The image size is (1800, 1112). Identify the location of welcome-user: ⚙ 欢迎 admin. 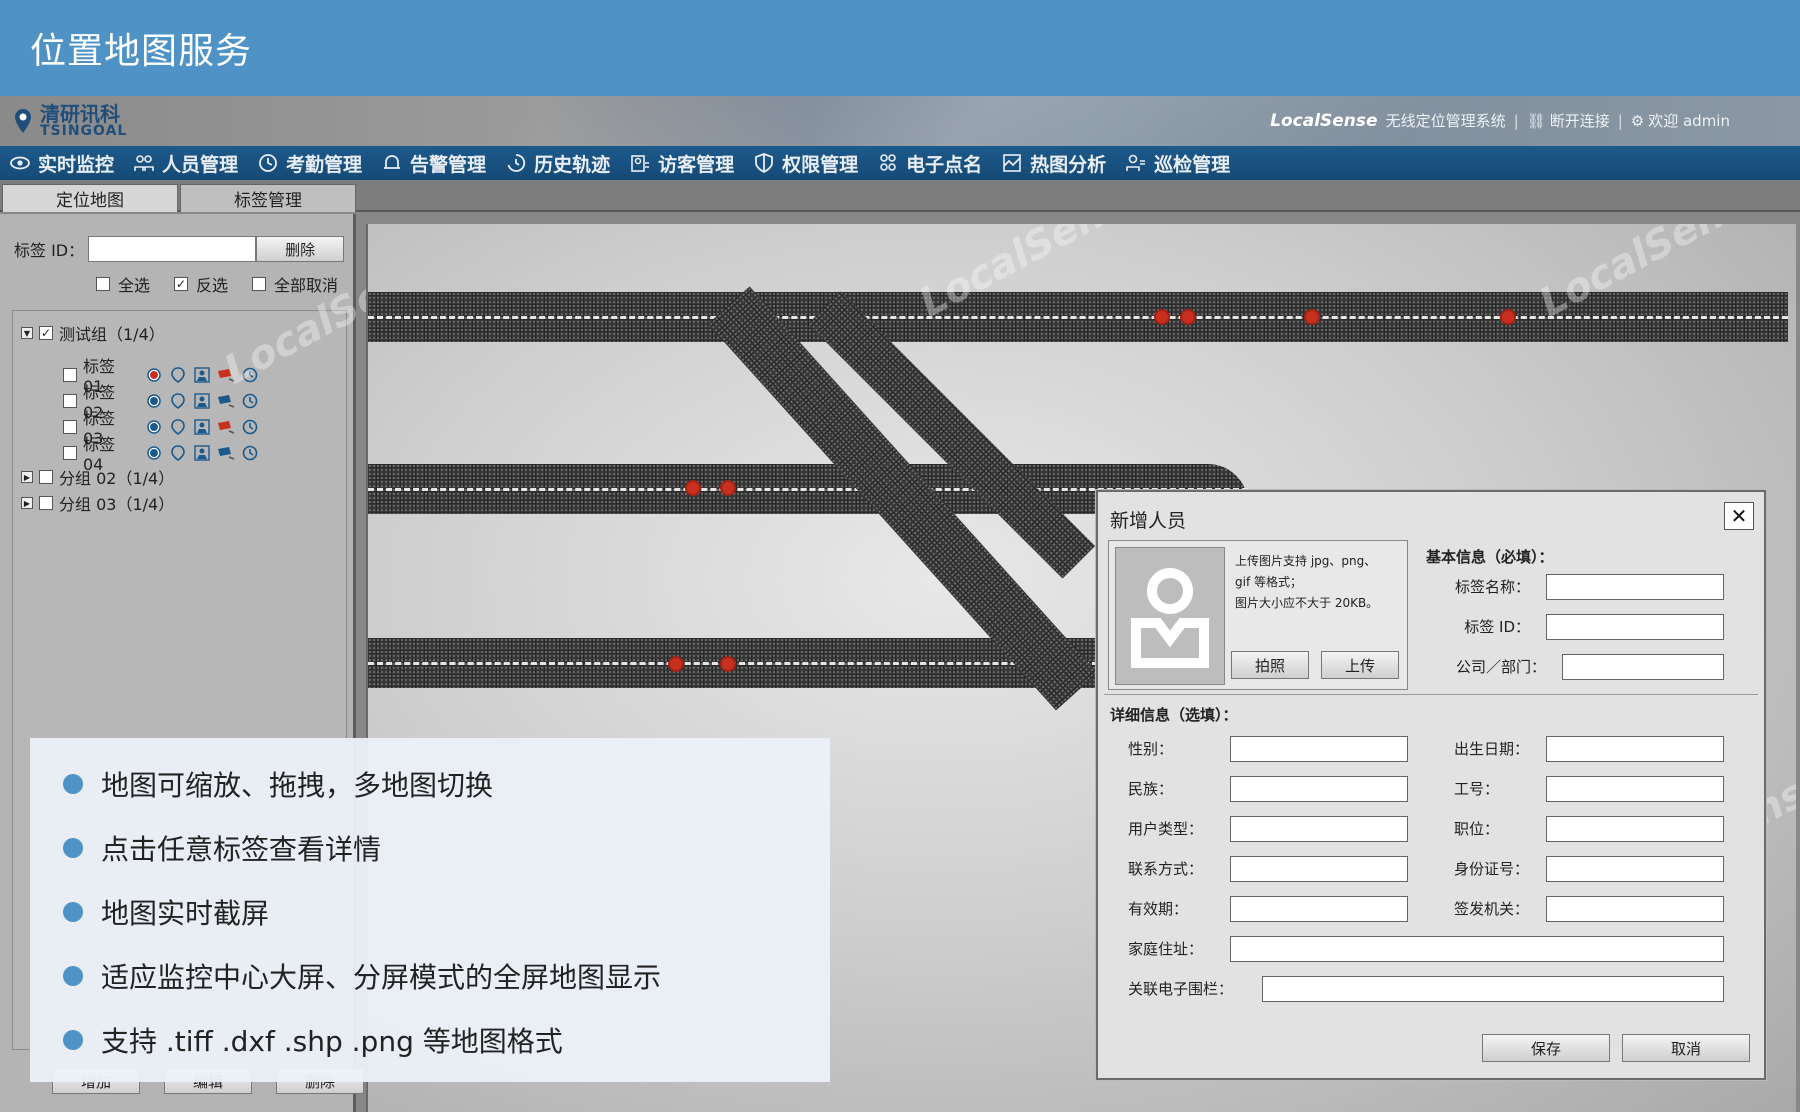
(1680, 120).